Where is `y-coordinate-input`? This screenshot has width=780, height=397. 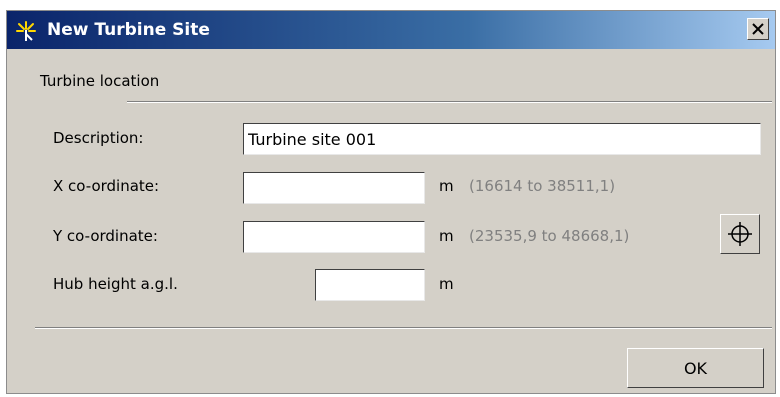 y-coordinate-input is located at coordinates (334, 237).